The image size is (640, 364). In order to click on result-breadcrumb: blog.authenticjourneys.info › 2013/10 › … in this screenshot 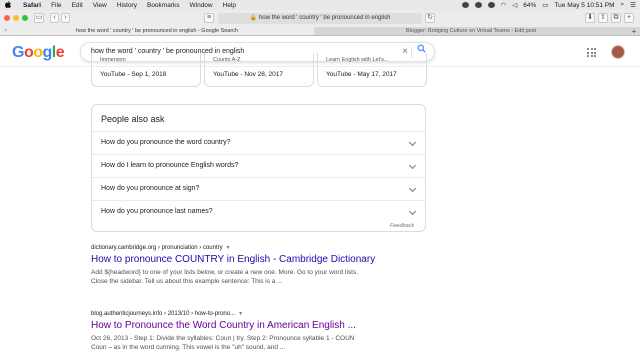, I will do `click(261, 314)`.